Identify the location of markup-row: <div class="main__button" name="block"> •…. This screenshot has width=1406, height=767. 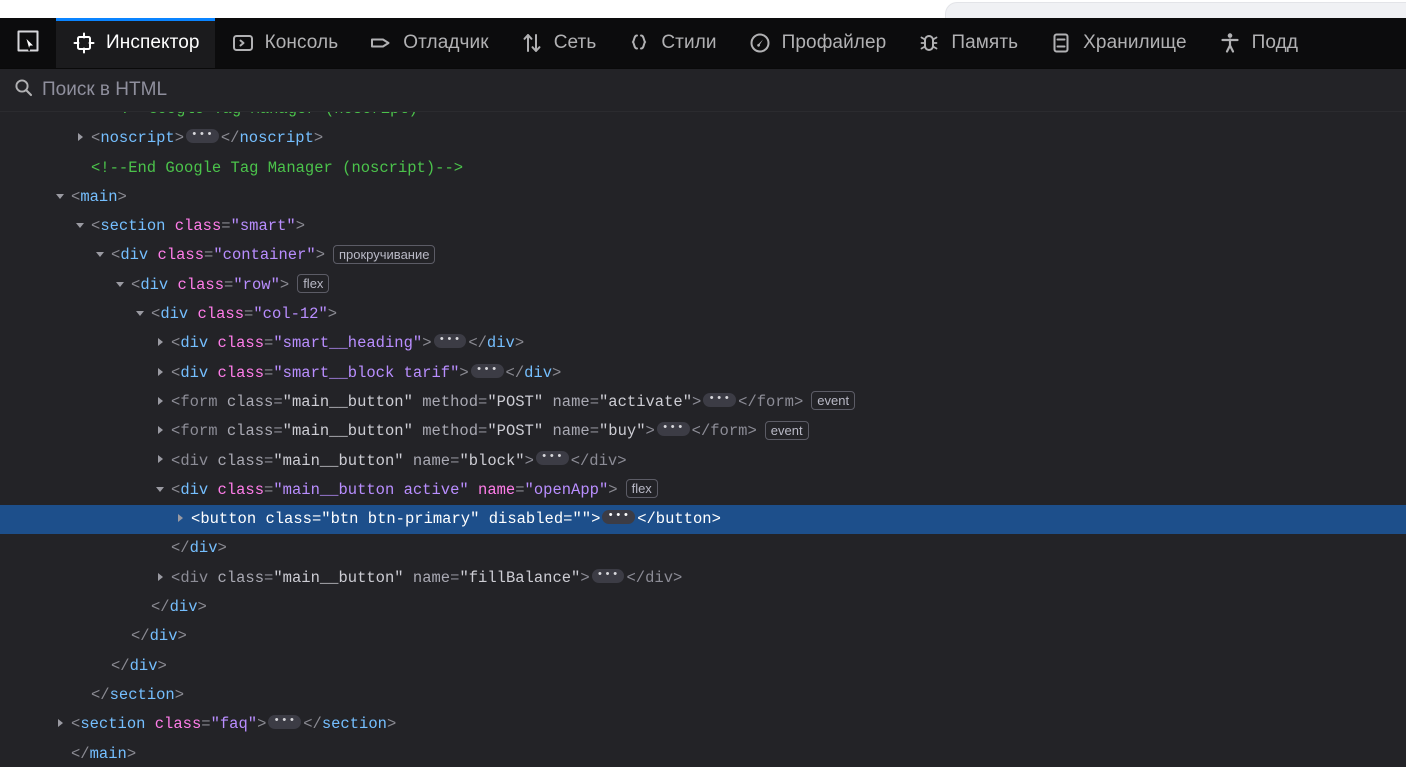
(703, 461).